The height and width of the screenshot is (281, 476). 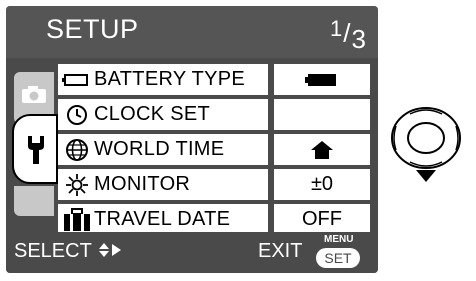 I want to click on menu-item-label-cell: MONITOR, so click(x=163, y=184).